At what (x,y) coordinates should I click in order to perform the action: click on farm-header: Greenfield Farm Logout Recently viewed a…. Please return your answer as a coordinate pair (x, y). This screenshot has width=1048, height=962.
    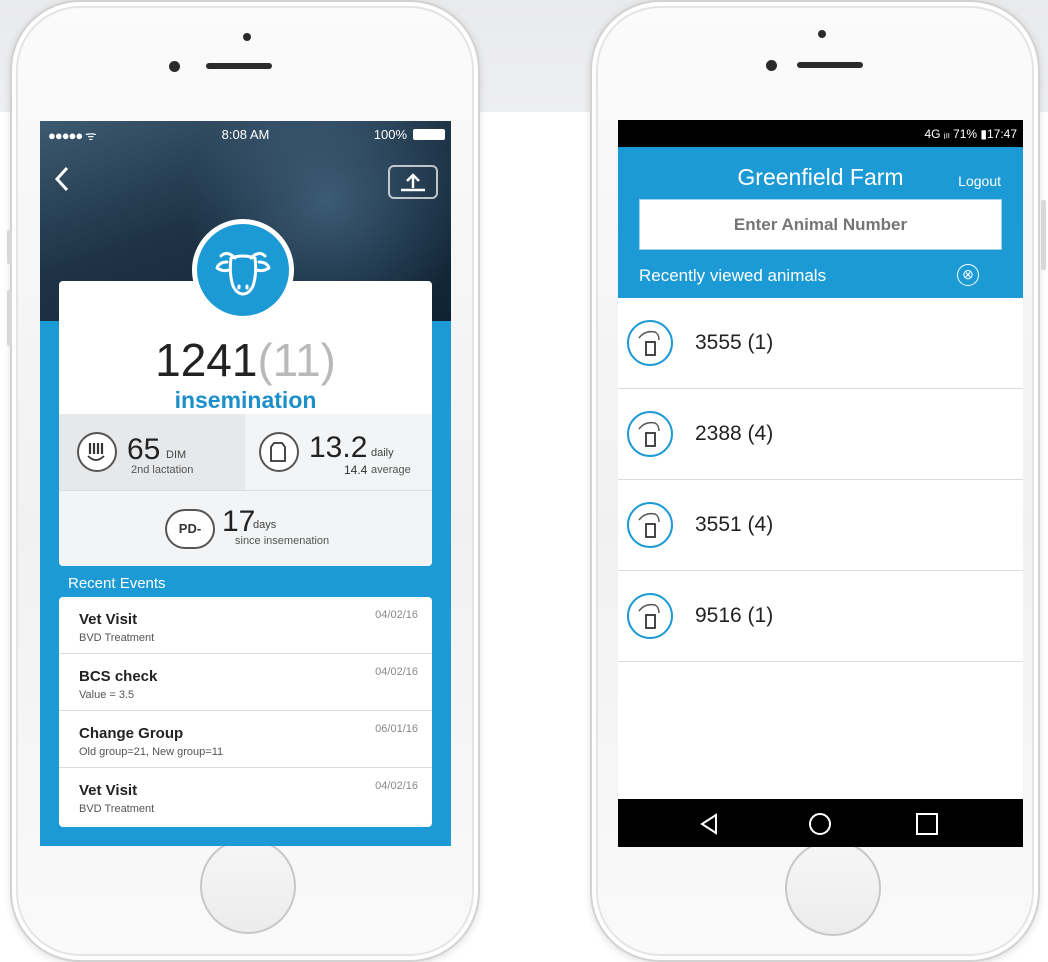
    Looking at the image, I should click on (820, 222).